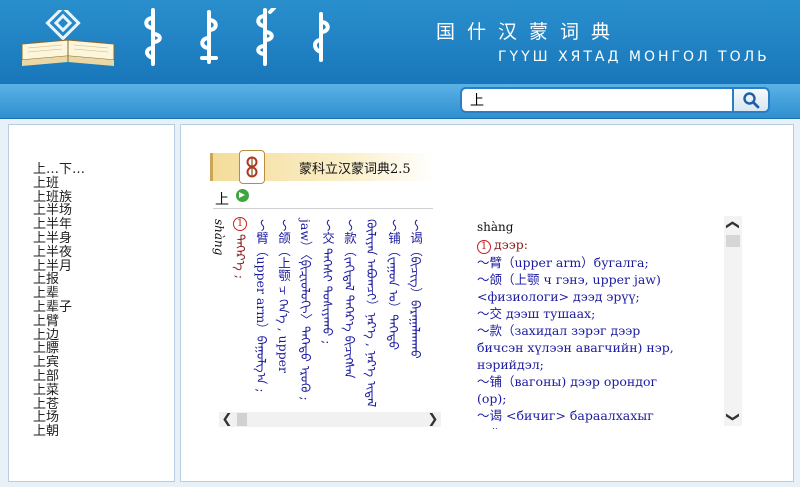  Describe the element at coordinates (495, 227) in the screenshot. I see `pinyin: shàng` at that location.